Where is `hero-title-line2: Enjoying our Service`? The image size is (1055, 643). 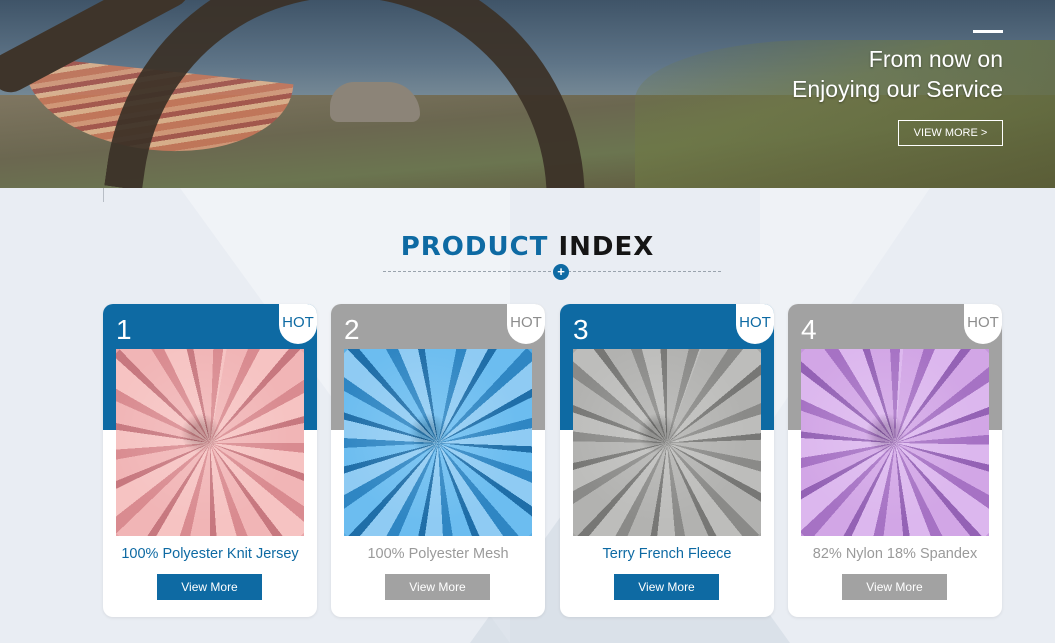 hero-title-line2: Enjoying our Service is located at coordinates (897, 89).